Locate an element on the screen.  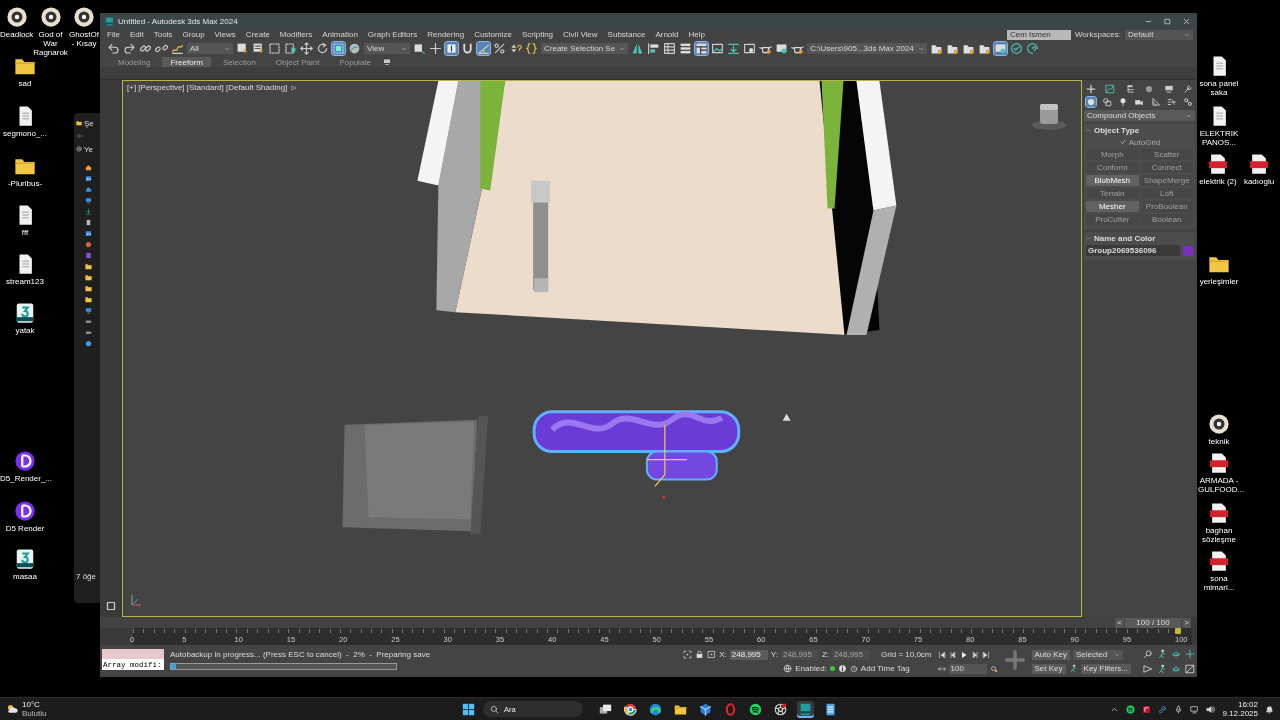
current-frame-marker is located at coordinates (1178, 631).